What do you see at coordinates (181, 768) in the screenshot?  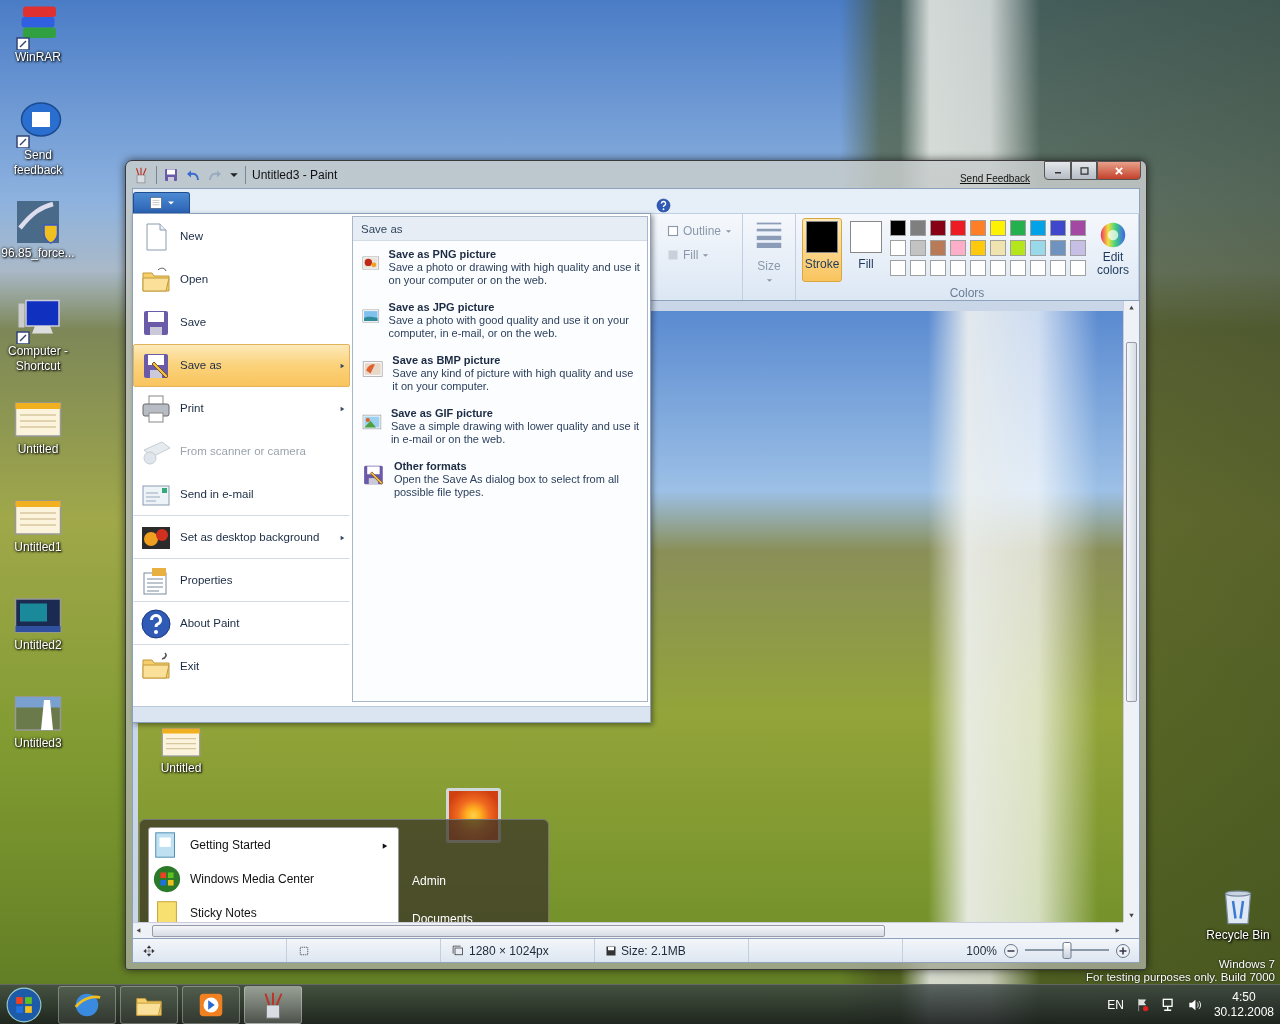 I see `desktop-icon-label: Untitled` at bounding box center [181, 768].